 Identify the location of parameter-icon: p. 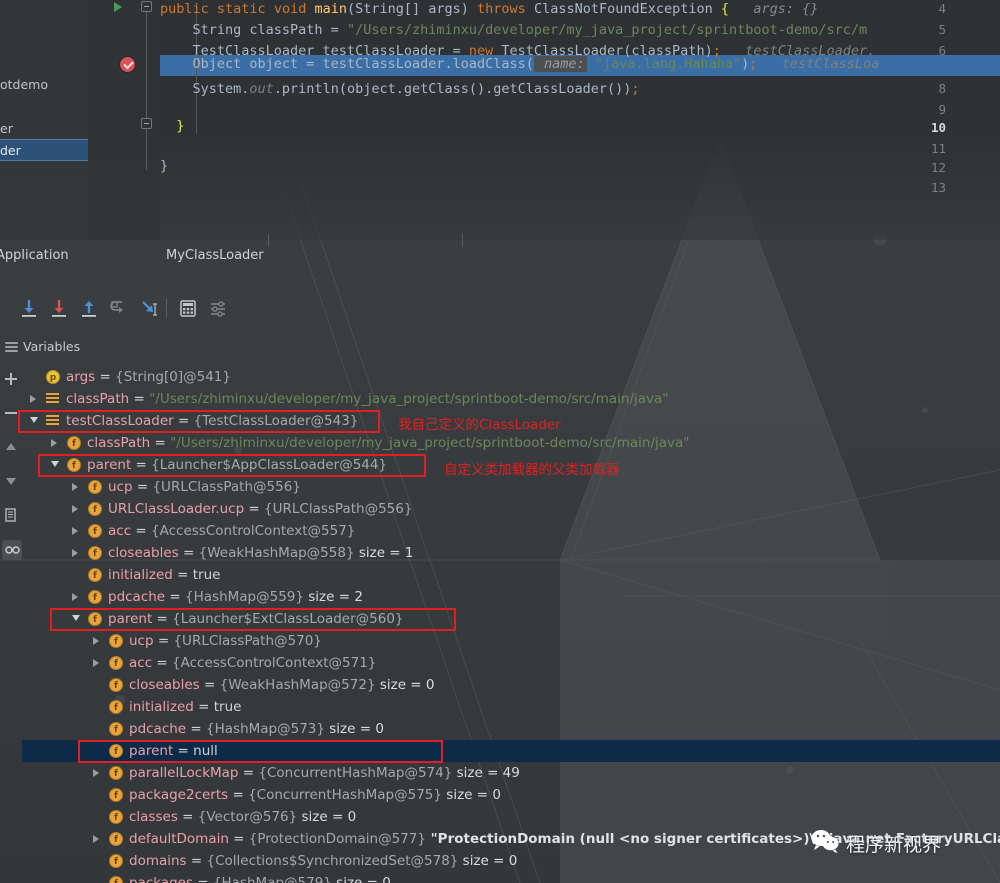
(53, 377).